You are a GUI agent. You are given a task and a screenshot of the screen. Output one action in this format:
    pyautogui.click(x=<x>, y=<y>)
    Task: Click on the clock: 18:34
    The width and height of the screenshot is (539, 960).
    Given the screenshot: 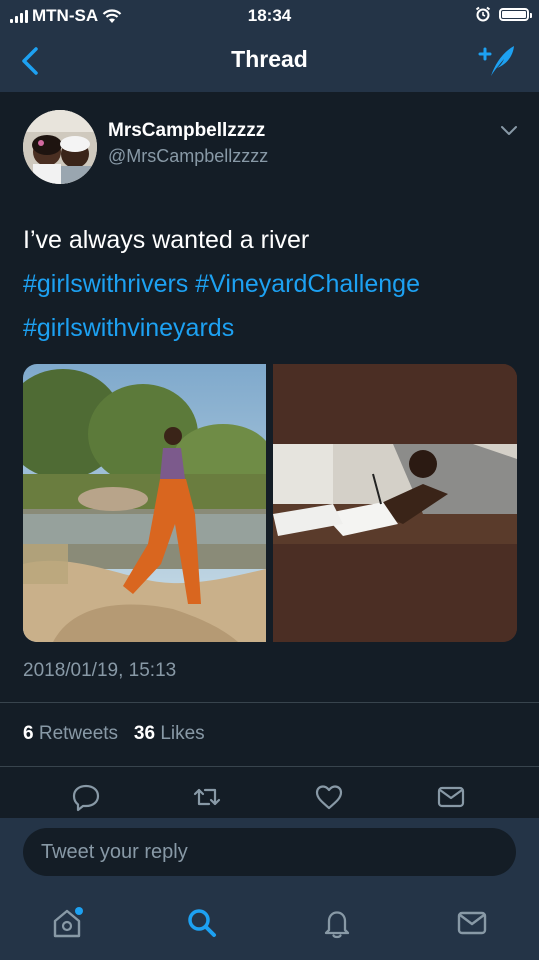 What is the action you would take?
    pyautogui.click(x=269, y=15)
    